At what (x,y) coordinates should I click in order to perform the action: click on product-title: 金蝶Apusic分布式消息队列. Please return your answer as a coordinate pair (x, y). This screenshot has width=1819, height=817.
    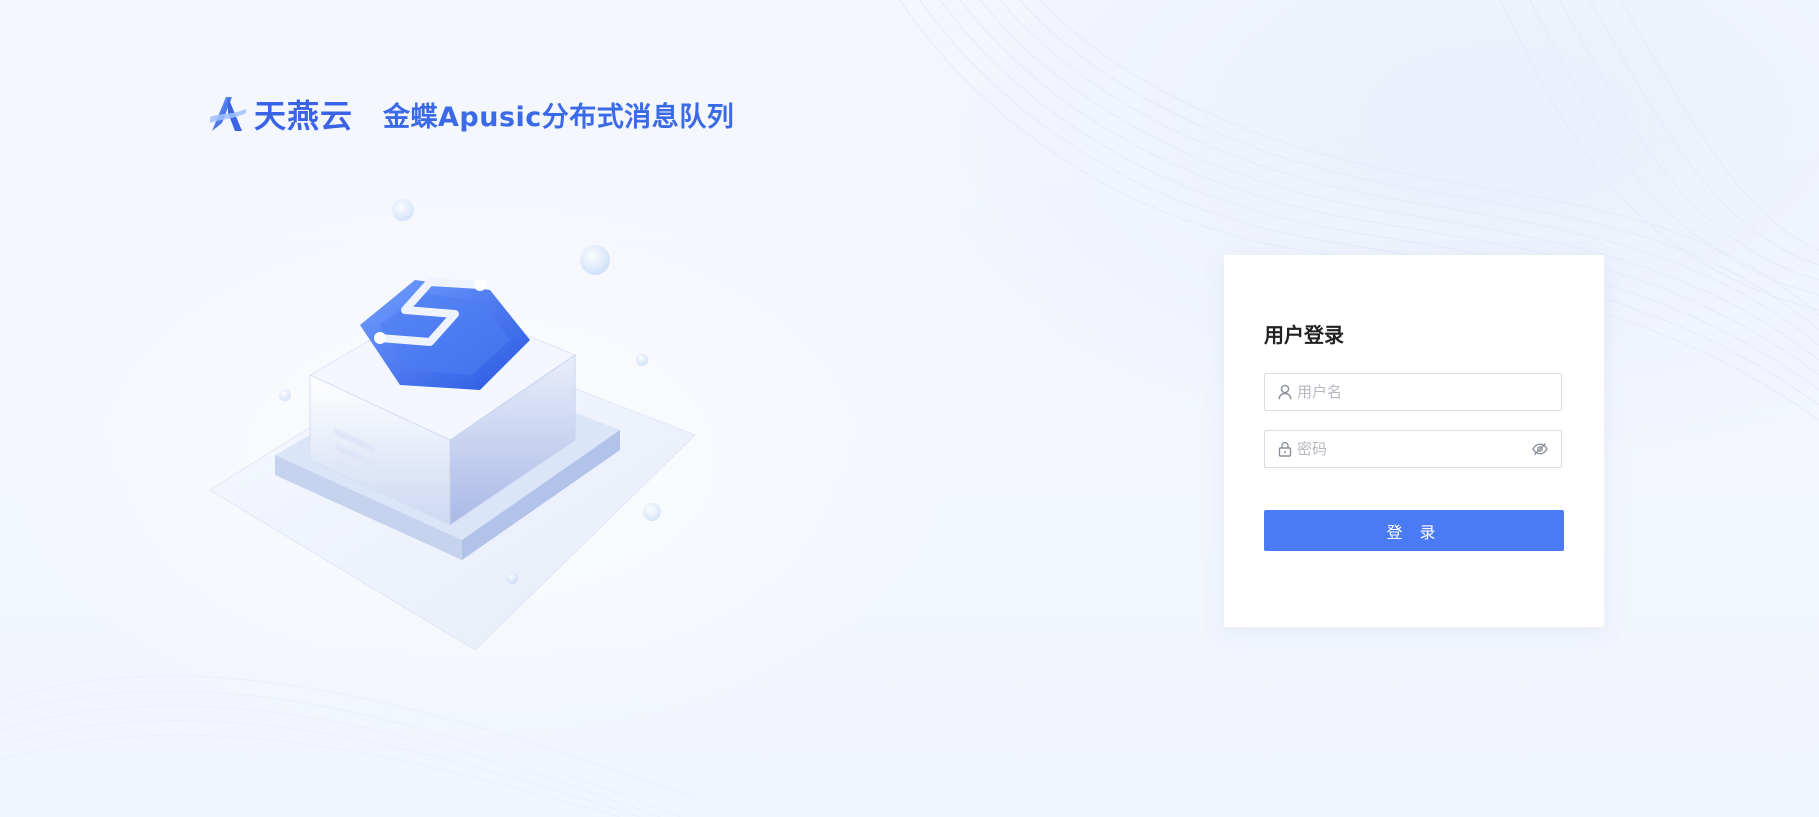
    Looking at the image, I should click on (559, 117).